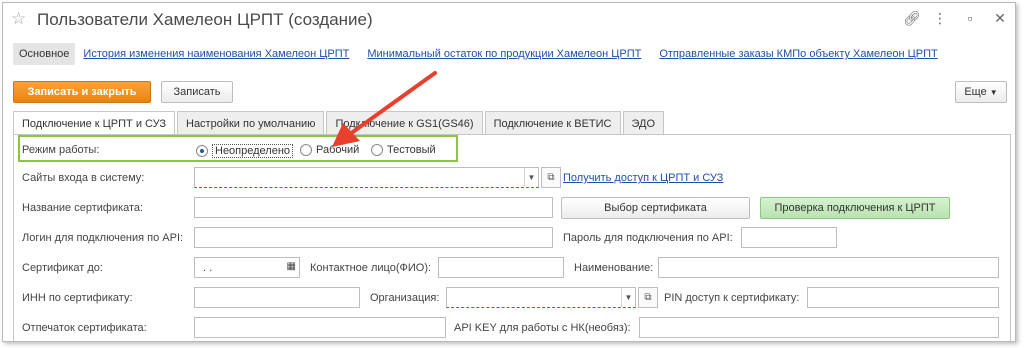 This screenshot has width=1024, height=348. What do you see at coordinates (208, 268) in the screenshot?
I see `date-value: . .` at bounding box center [208, 268].